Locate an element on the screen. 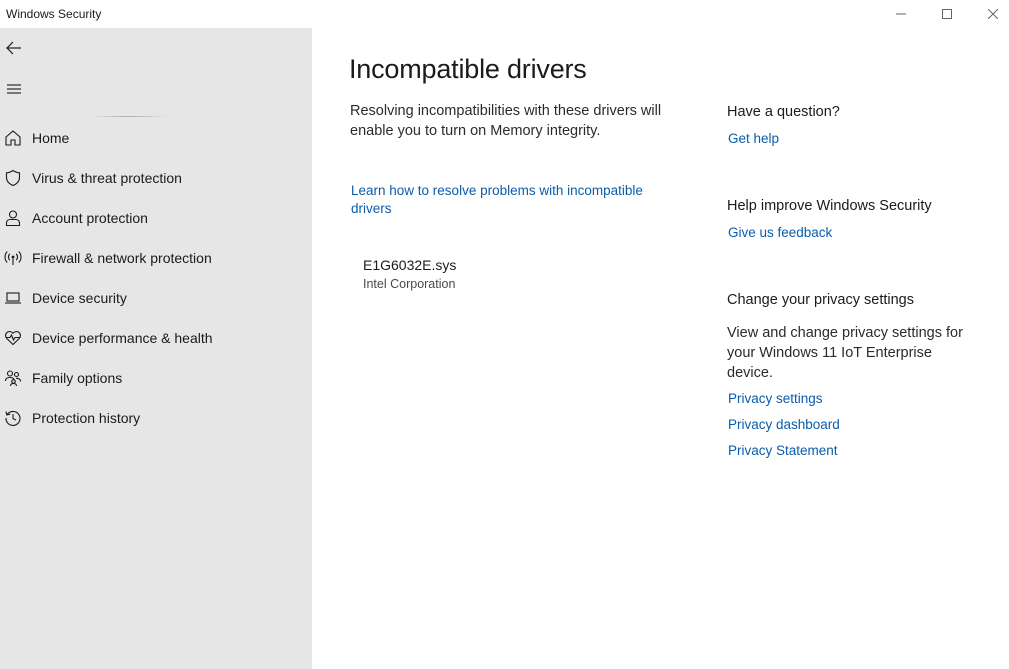  laptop-icon is located at coordinates (13, 298).